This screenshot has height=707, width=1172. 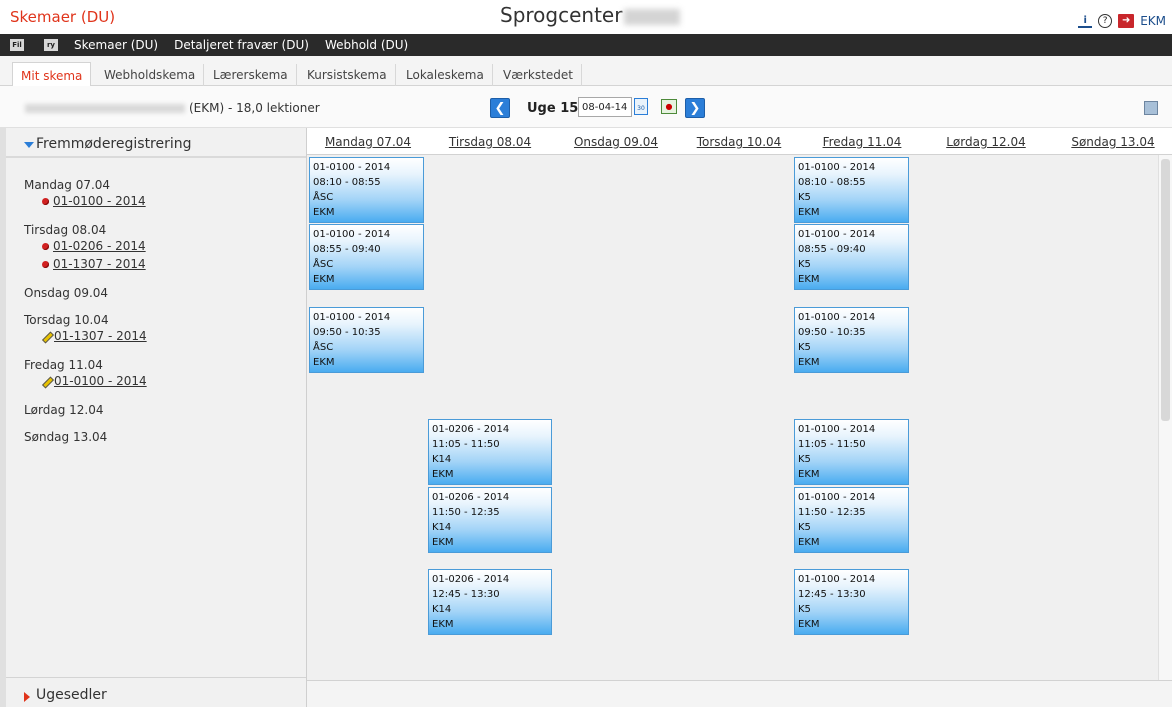 What do you see at coordinates (862, 142) in the screenshot?
I see `day-column-header: Fredag 11.04` at bounding box center [862, 142].